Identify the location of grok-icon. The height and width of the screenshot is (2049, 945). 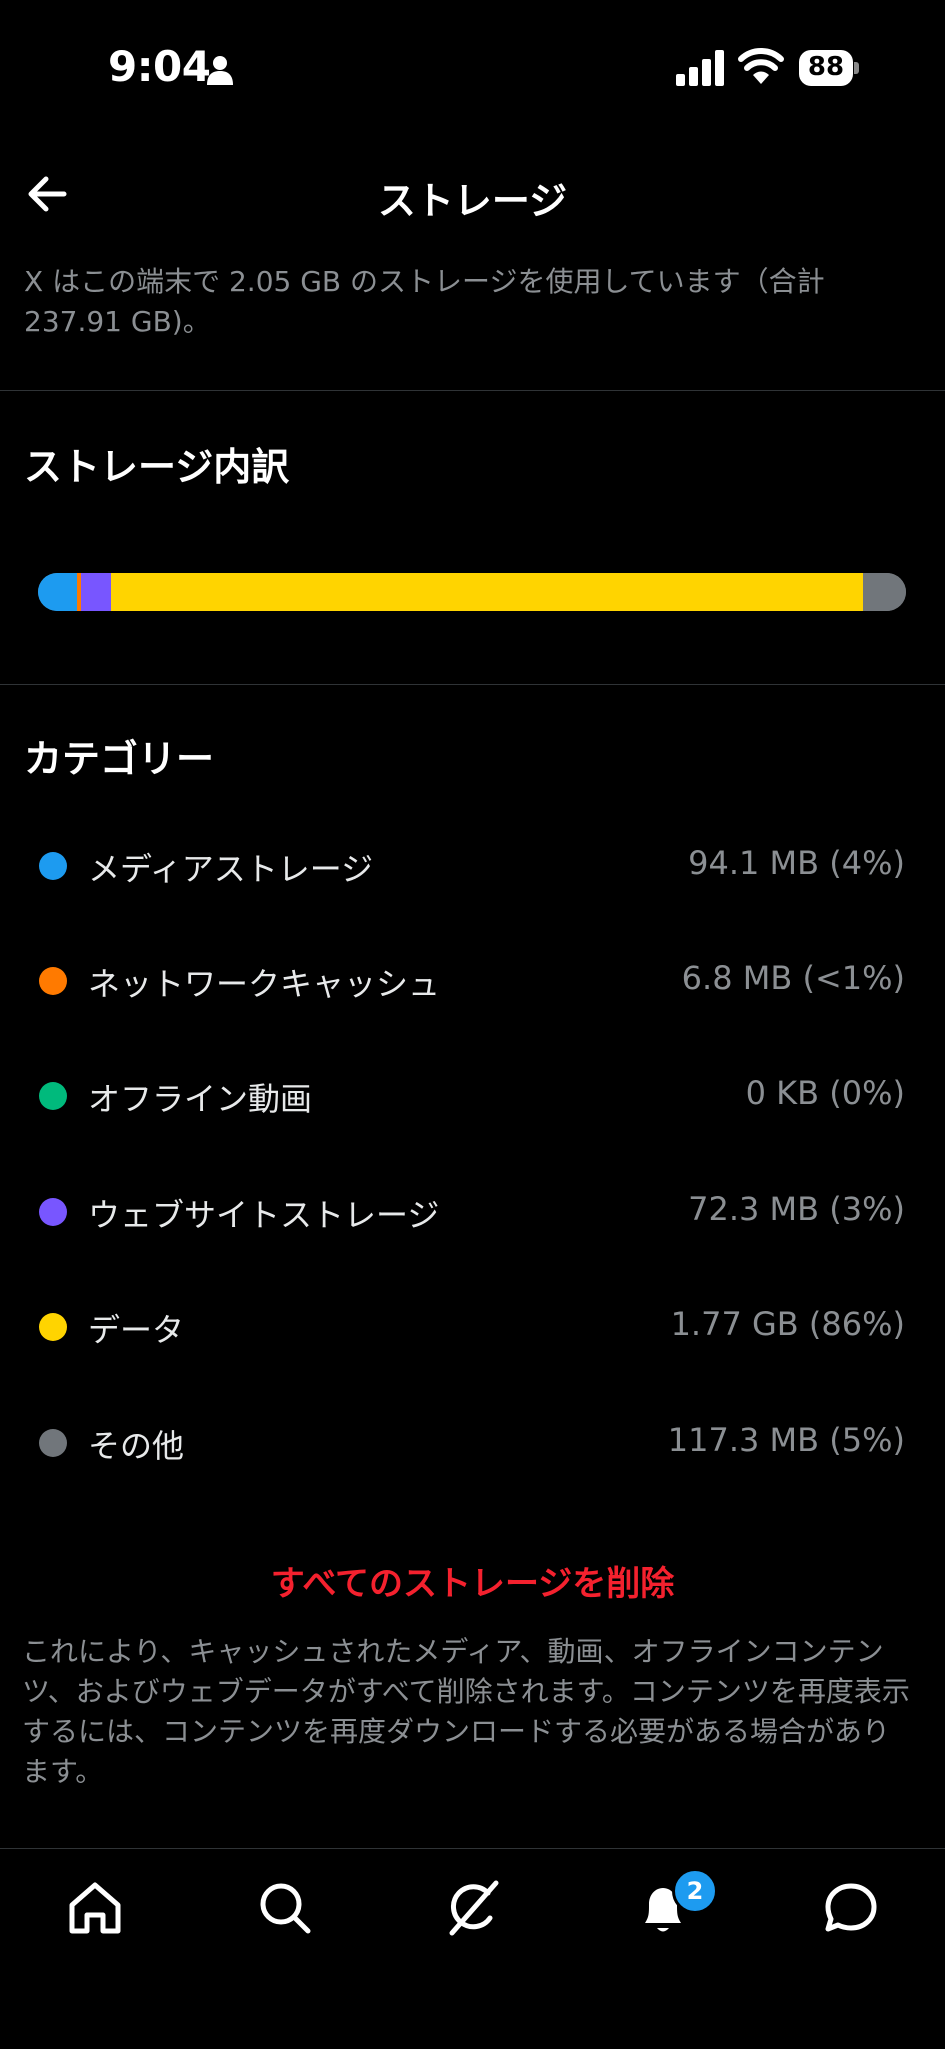
(474, 1908).